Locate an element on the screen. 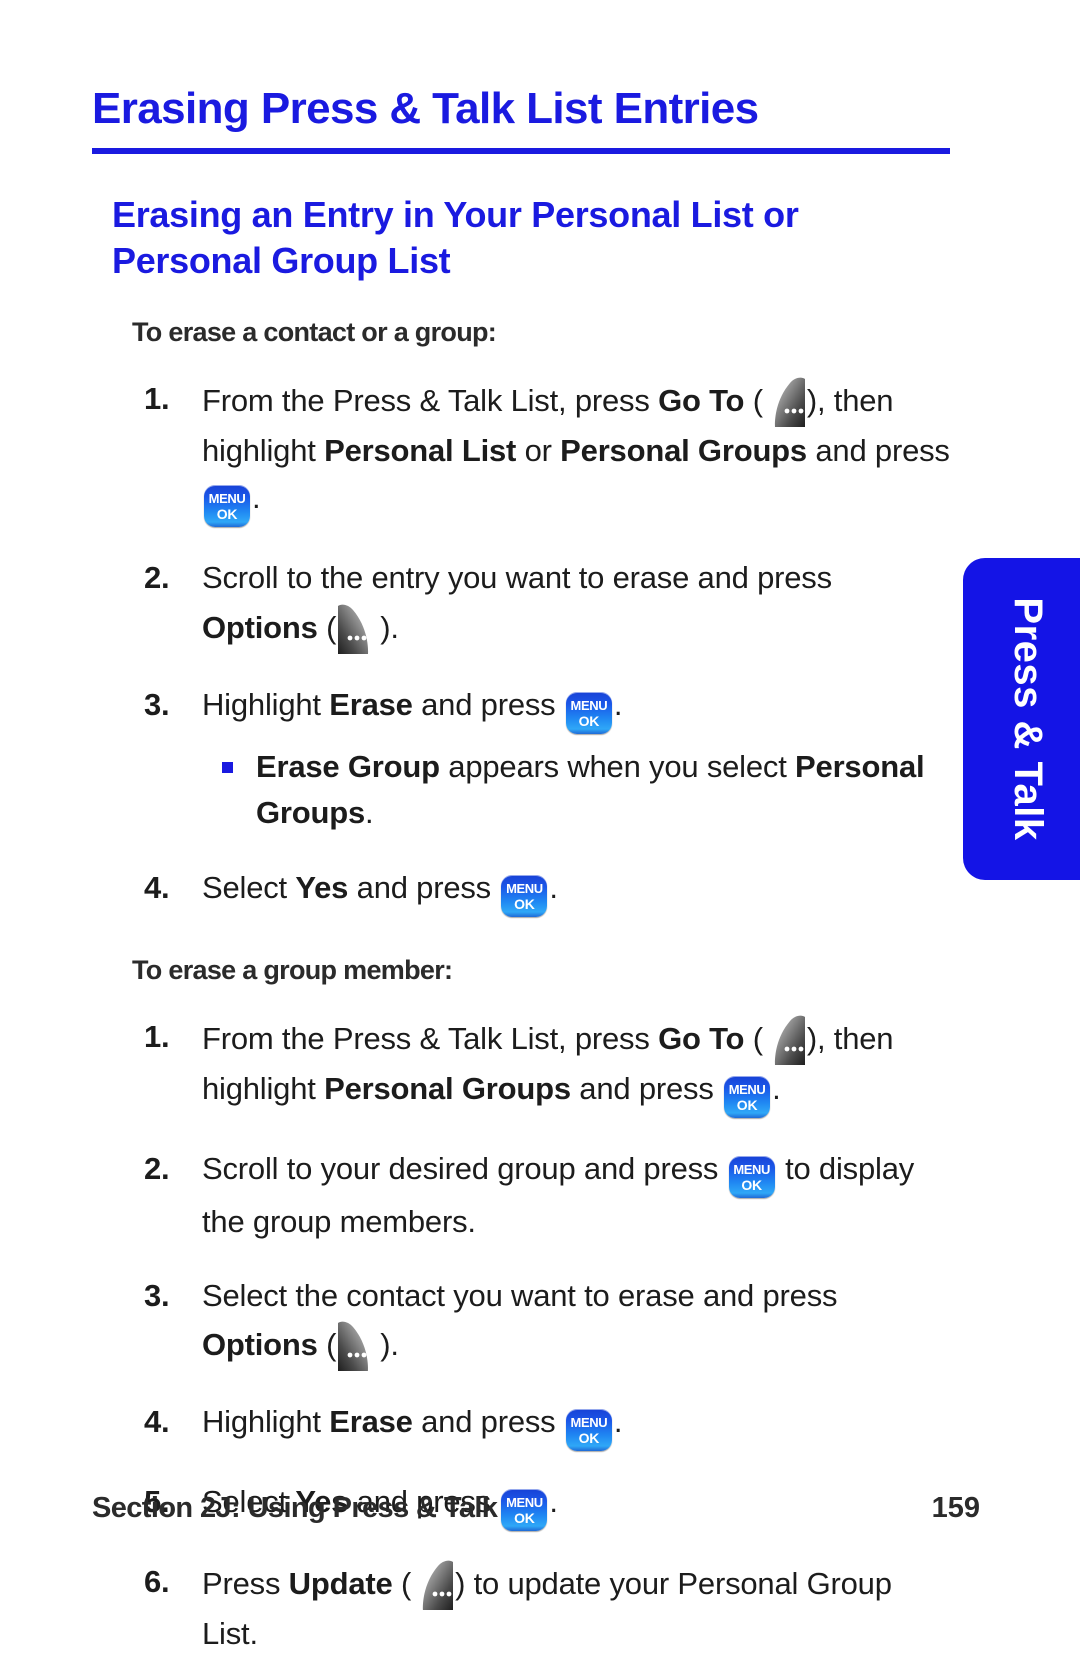  step-text: Select is located at coordinates (249, 887).